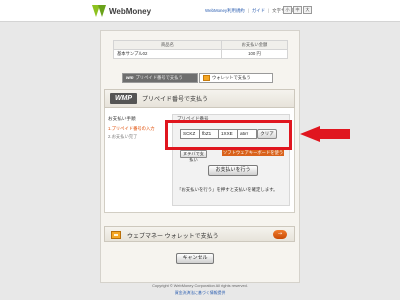 Image resolution: width=400 pixels, height=300 pixels. I want to click on prepaid-section-title: プリペイド番号で支払う, so click(175, 100).